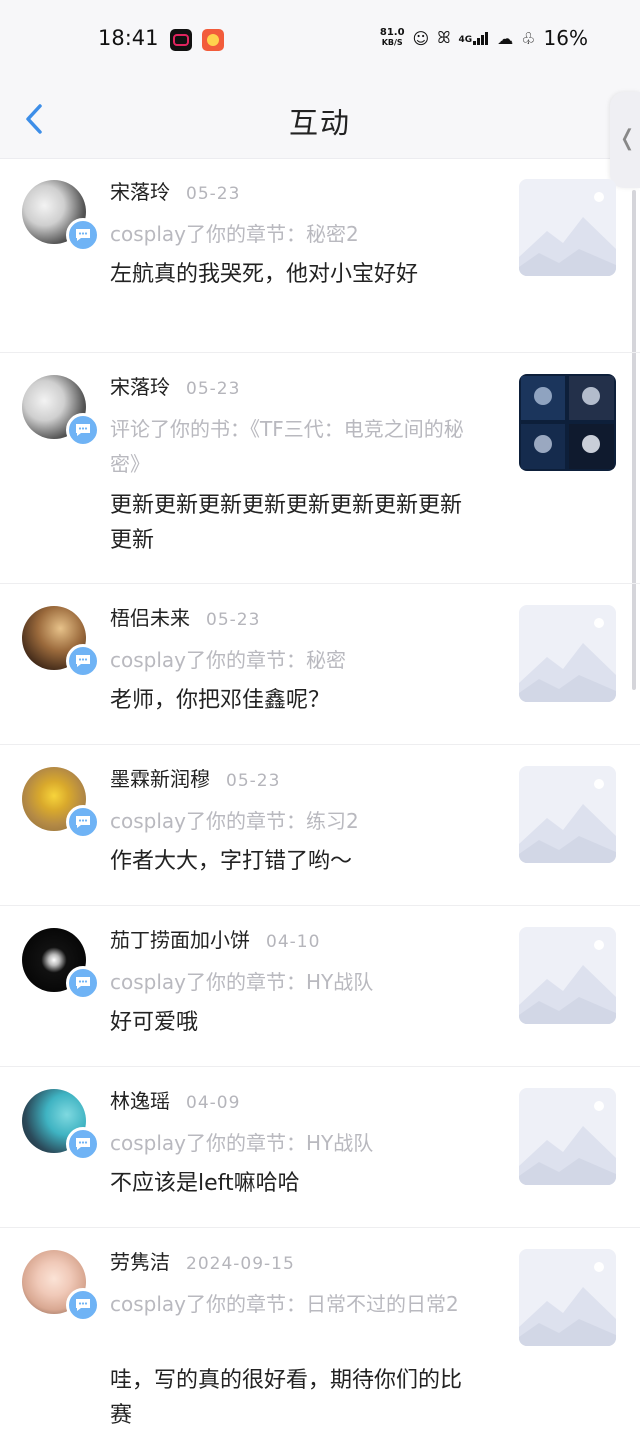 The height and width of the screenshot is (1448, 640). Describe the element at coordinates (474, 38) in the screenshot. I see `signal-icon: 4G` at that location.